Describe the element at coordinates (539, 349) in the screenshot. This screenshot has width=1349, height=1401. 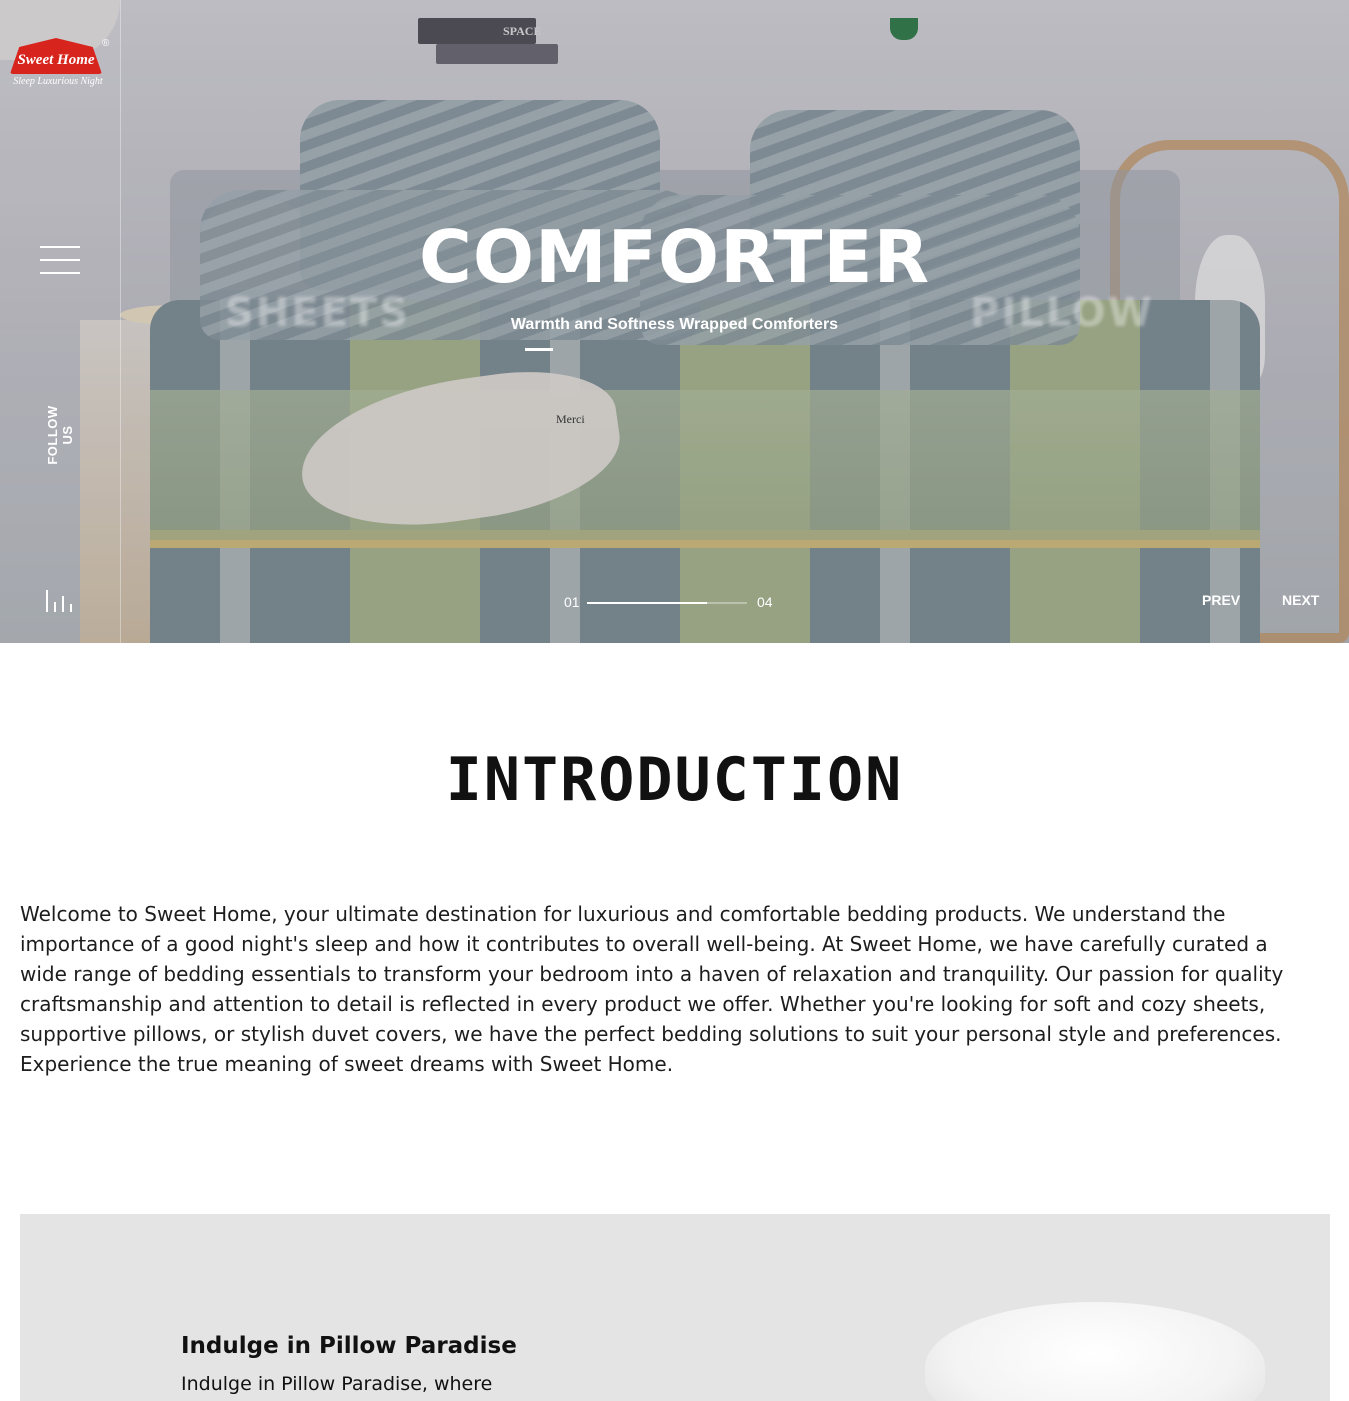
I see `hero-divider` at that location.